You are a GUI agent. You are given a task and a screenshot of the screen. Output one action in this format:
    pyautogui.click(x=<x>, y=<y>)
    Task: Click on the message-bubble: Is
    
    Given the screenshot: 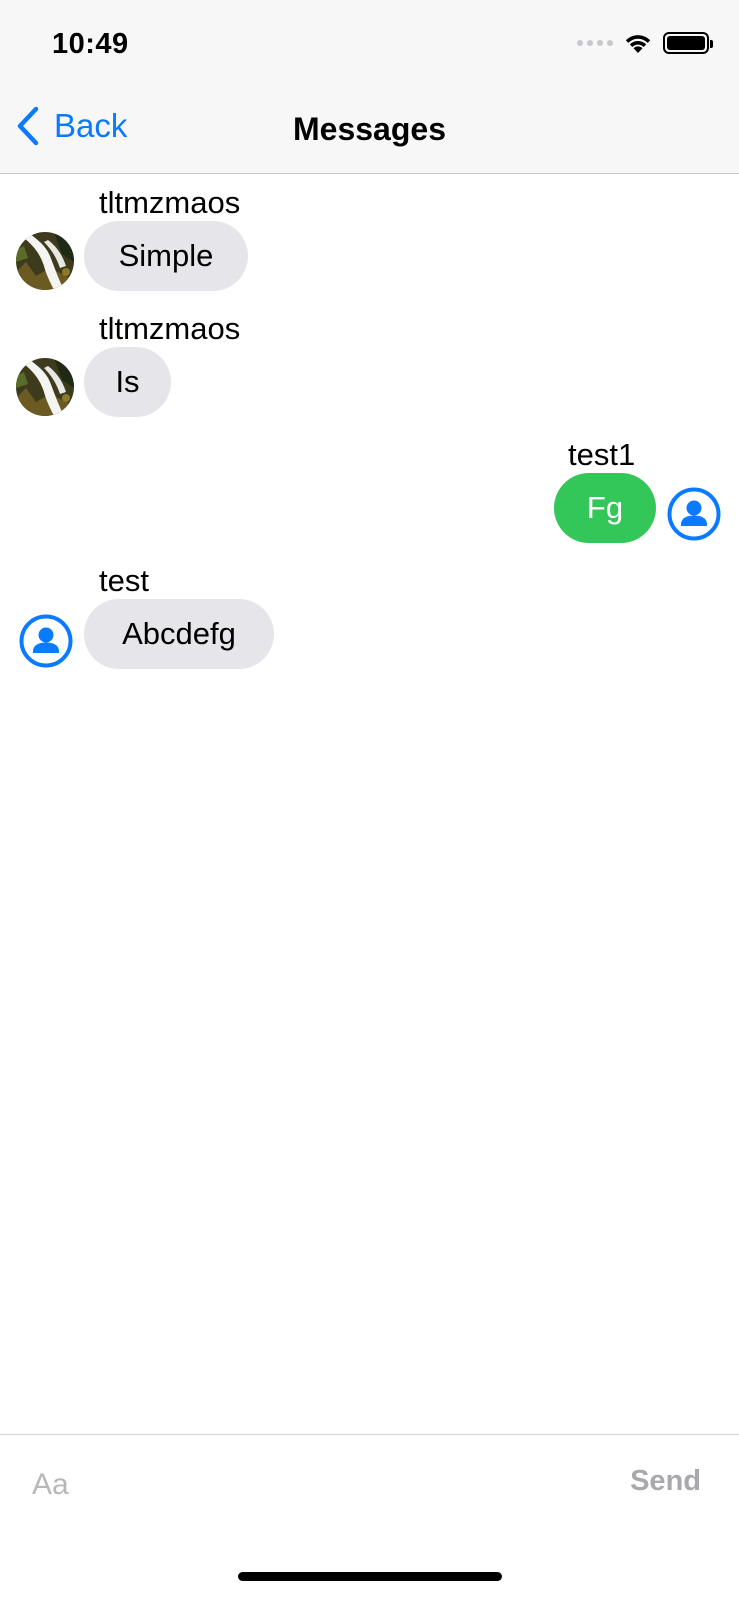 What is the action you would take?
    pyautogui.click(x=127, y=382)
    